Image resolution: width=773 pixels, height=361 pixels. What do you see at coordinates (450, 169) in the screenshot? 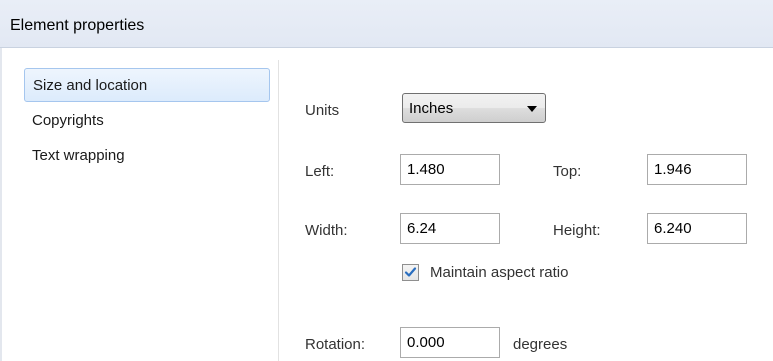
I see `left-input` at bounding box center [450, 169].